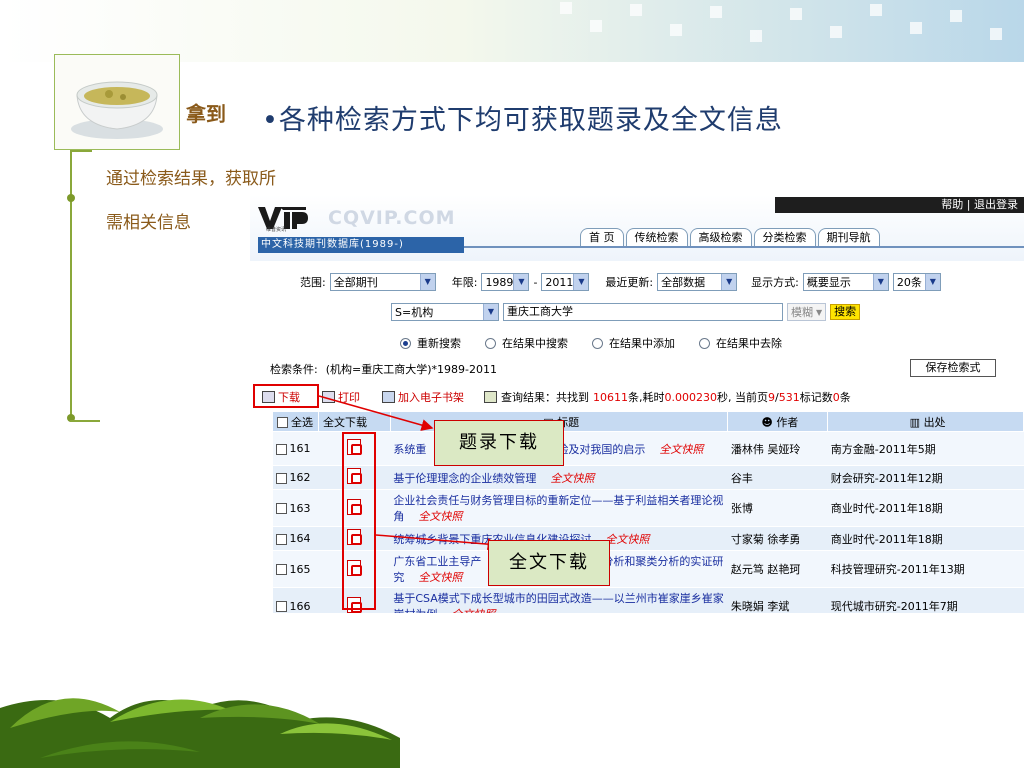 The height and width of the screenshot is (768, 1024). I want to click on source: 科技管理研究-2011年13期, so click(925, 569).